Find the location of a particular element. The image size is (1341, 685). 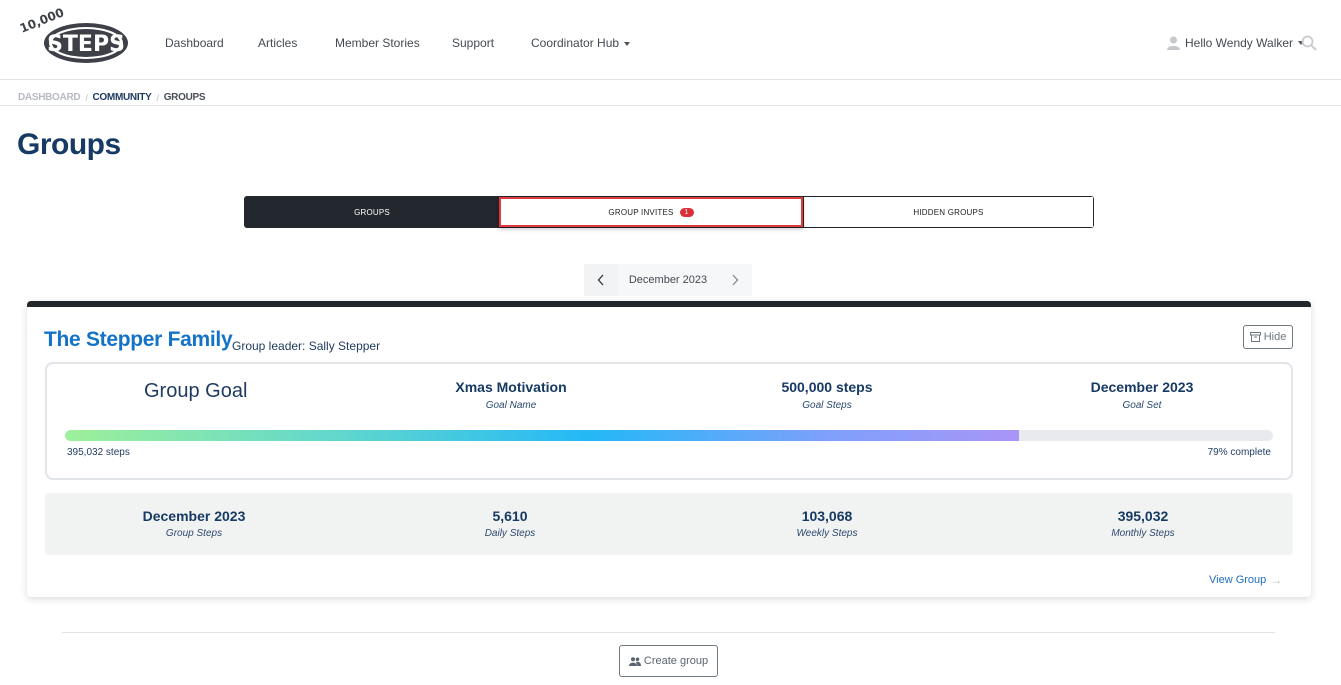

hide-group-label: Hide is located at coordinates (1275, 337).